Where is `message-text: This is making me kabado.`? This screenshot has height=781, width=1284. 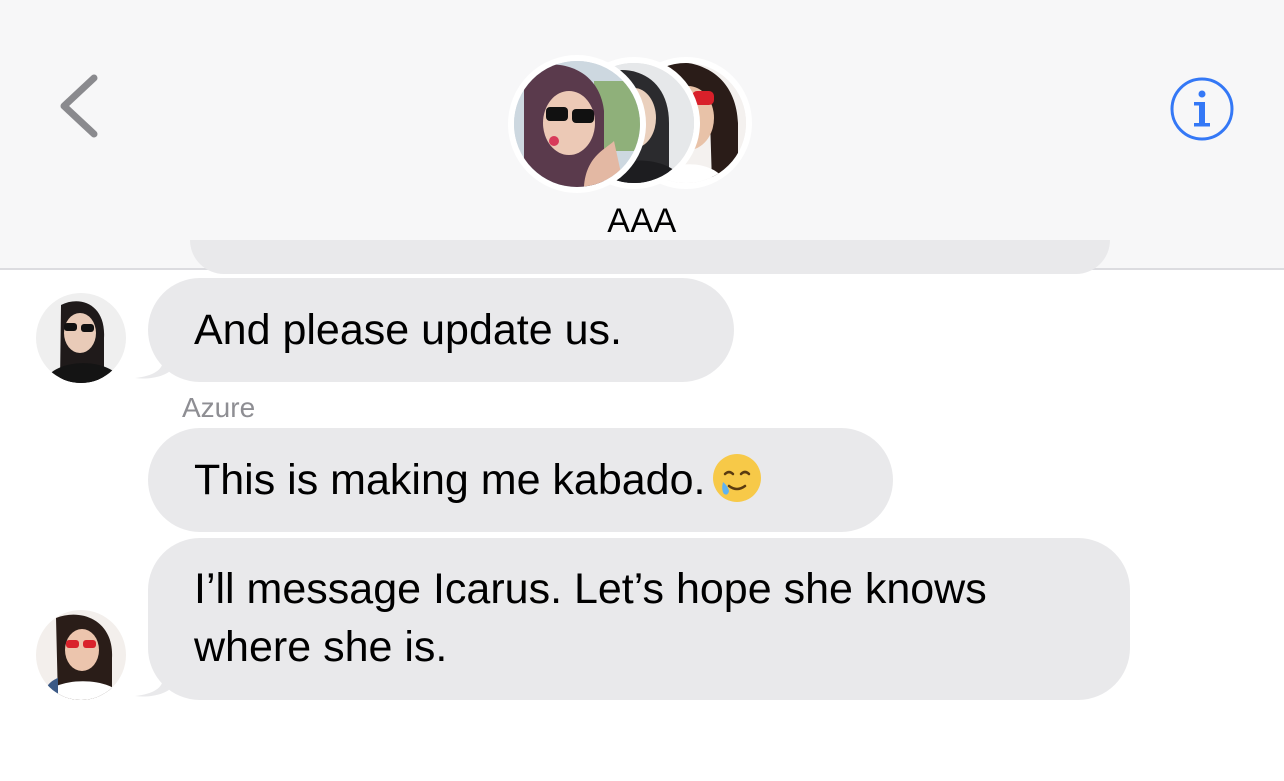 message-text: This is making me kabado. is located at coordinates (450, 480).